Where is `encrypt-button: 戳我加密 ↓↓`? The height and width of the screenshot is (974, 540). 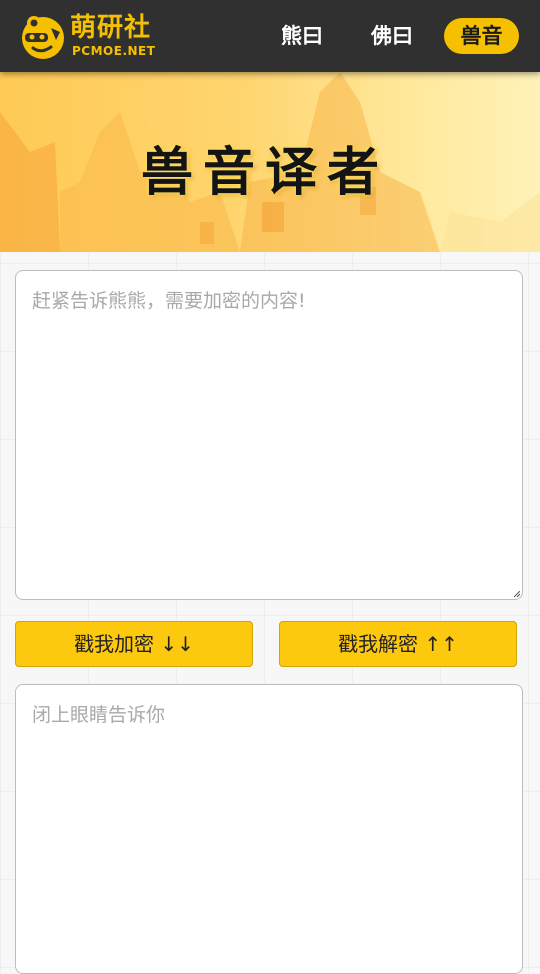 encrypt-button: 戳我加密 ↓↓ is located at coordinates (134, 644).